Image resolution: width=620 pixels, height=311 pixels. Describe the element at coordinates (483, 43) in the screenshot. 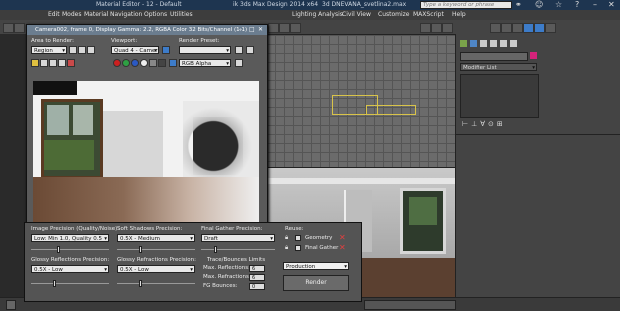

I see `hierarchy-tab-icon` at that location.